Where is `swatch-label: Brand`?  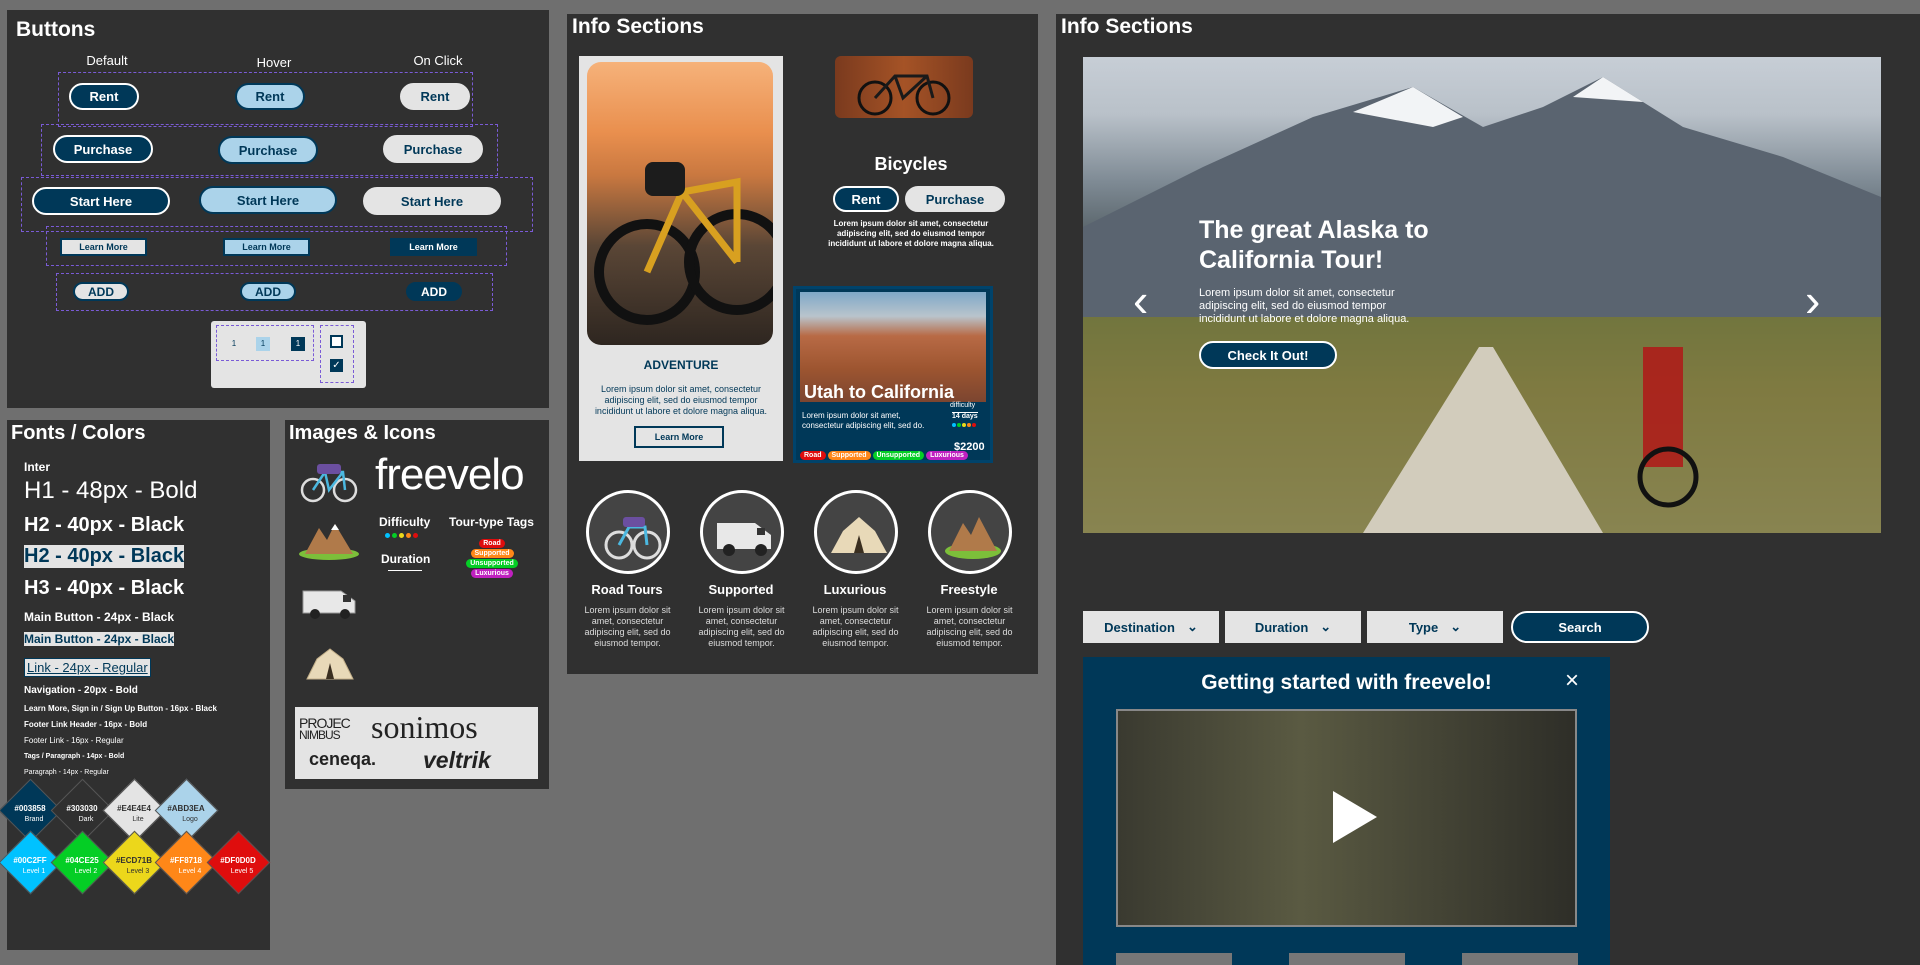 swatch-label: Brand is located at coordinates (34, 819).